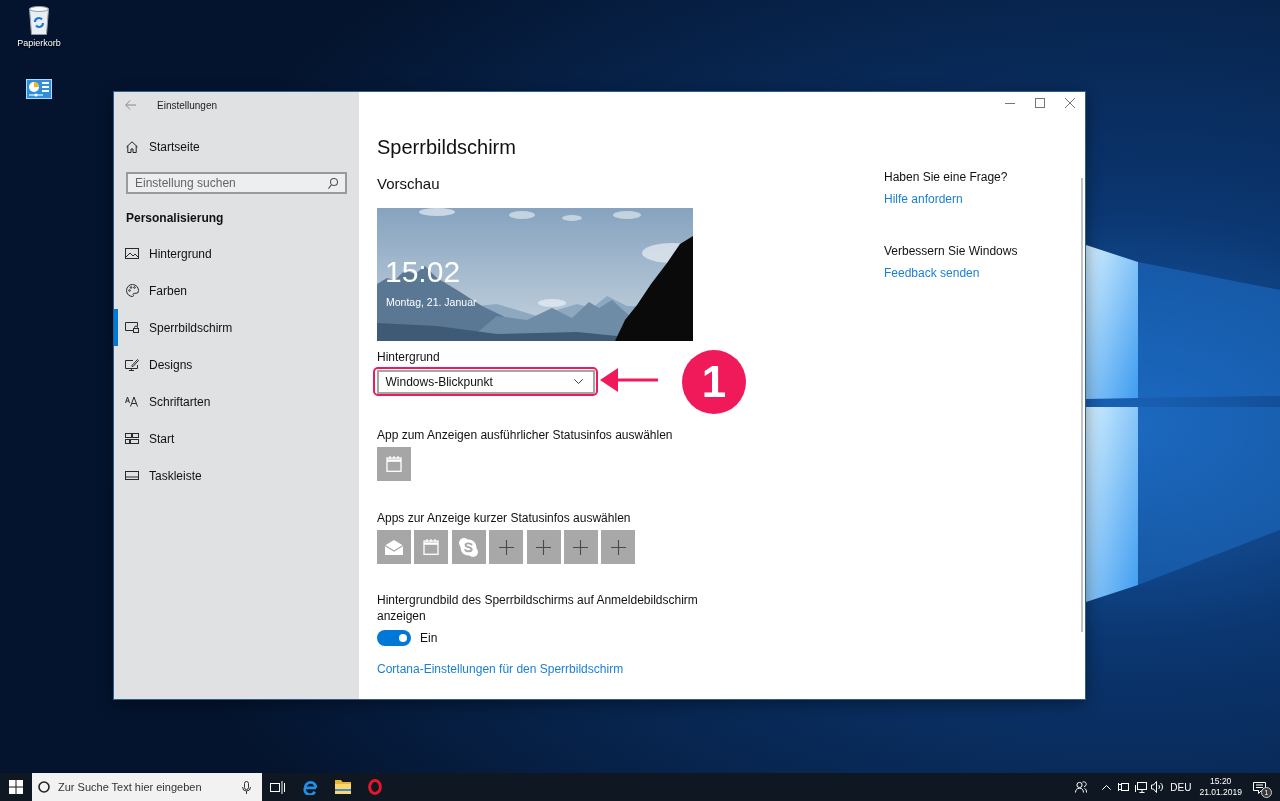 This screenshot has width=1280, height=801. Describe the element at coordinates (150, 787) in the screenshot. I see `search-input: Zur Suche Text hier eingeben` at that location.